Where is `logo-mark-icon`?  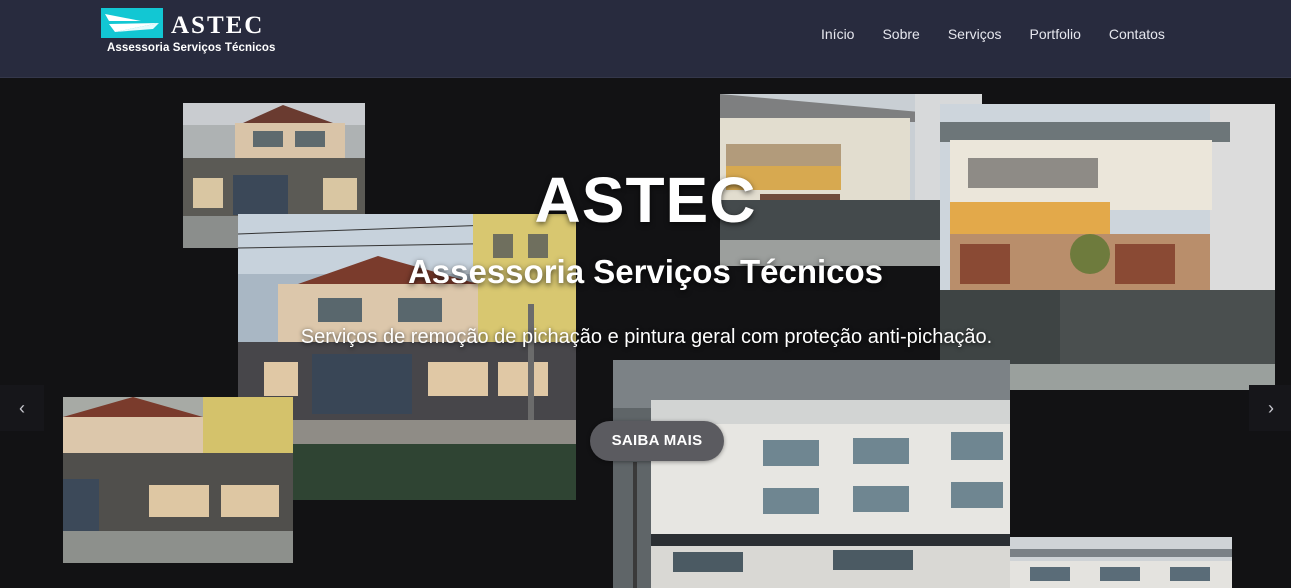 logo-mark-icon is located at coordinates (132, 23).